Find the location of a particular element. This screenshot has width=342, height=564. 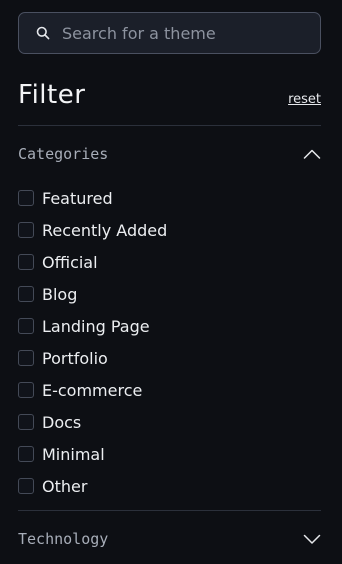

reset-link: reset is located at coordinates (304, 99).